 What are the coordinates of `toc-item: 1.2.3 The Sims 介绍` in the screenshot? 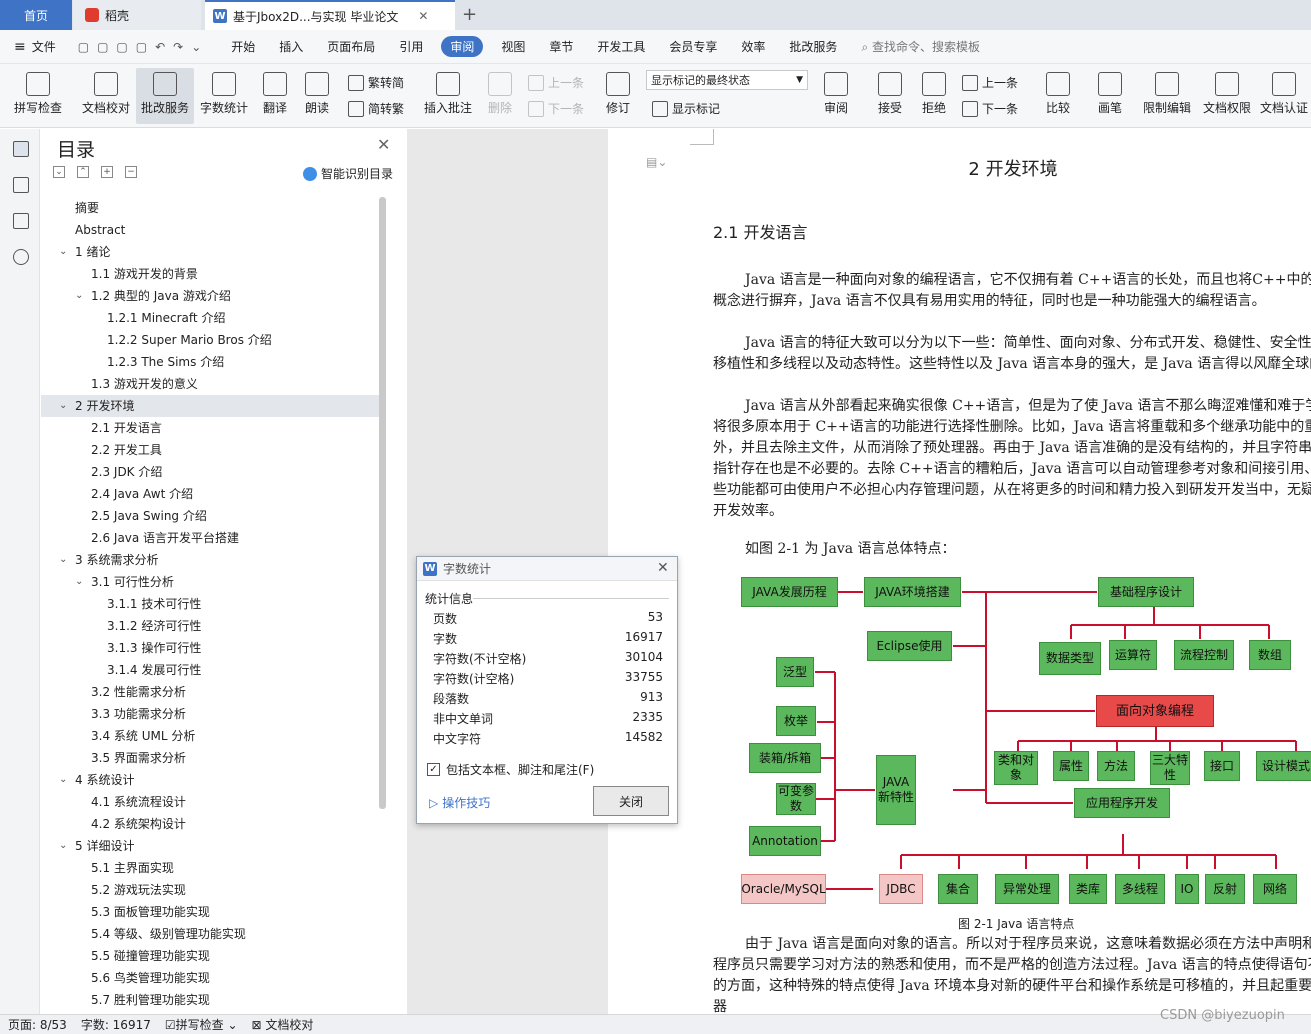 It's located at (210, 362).